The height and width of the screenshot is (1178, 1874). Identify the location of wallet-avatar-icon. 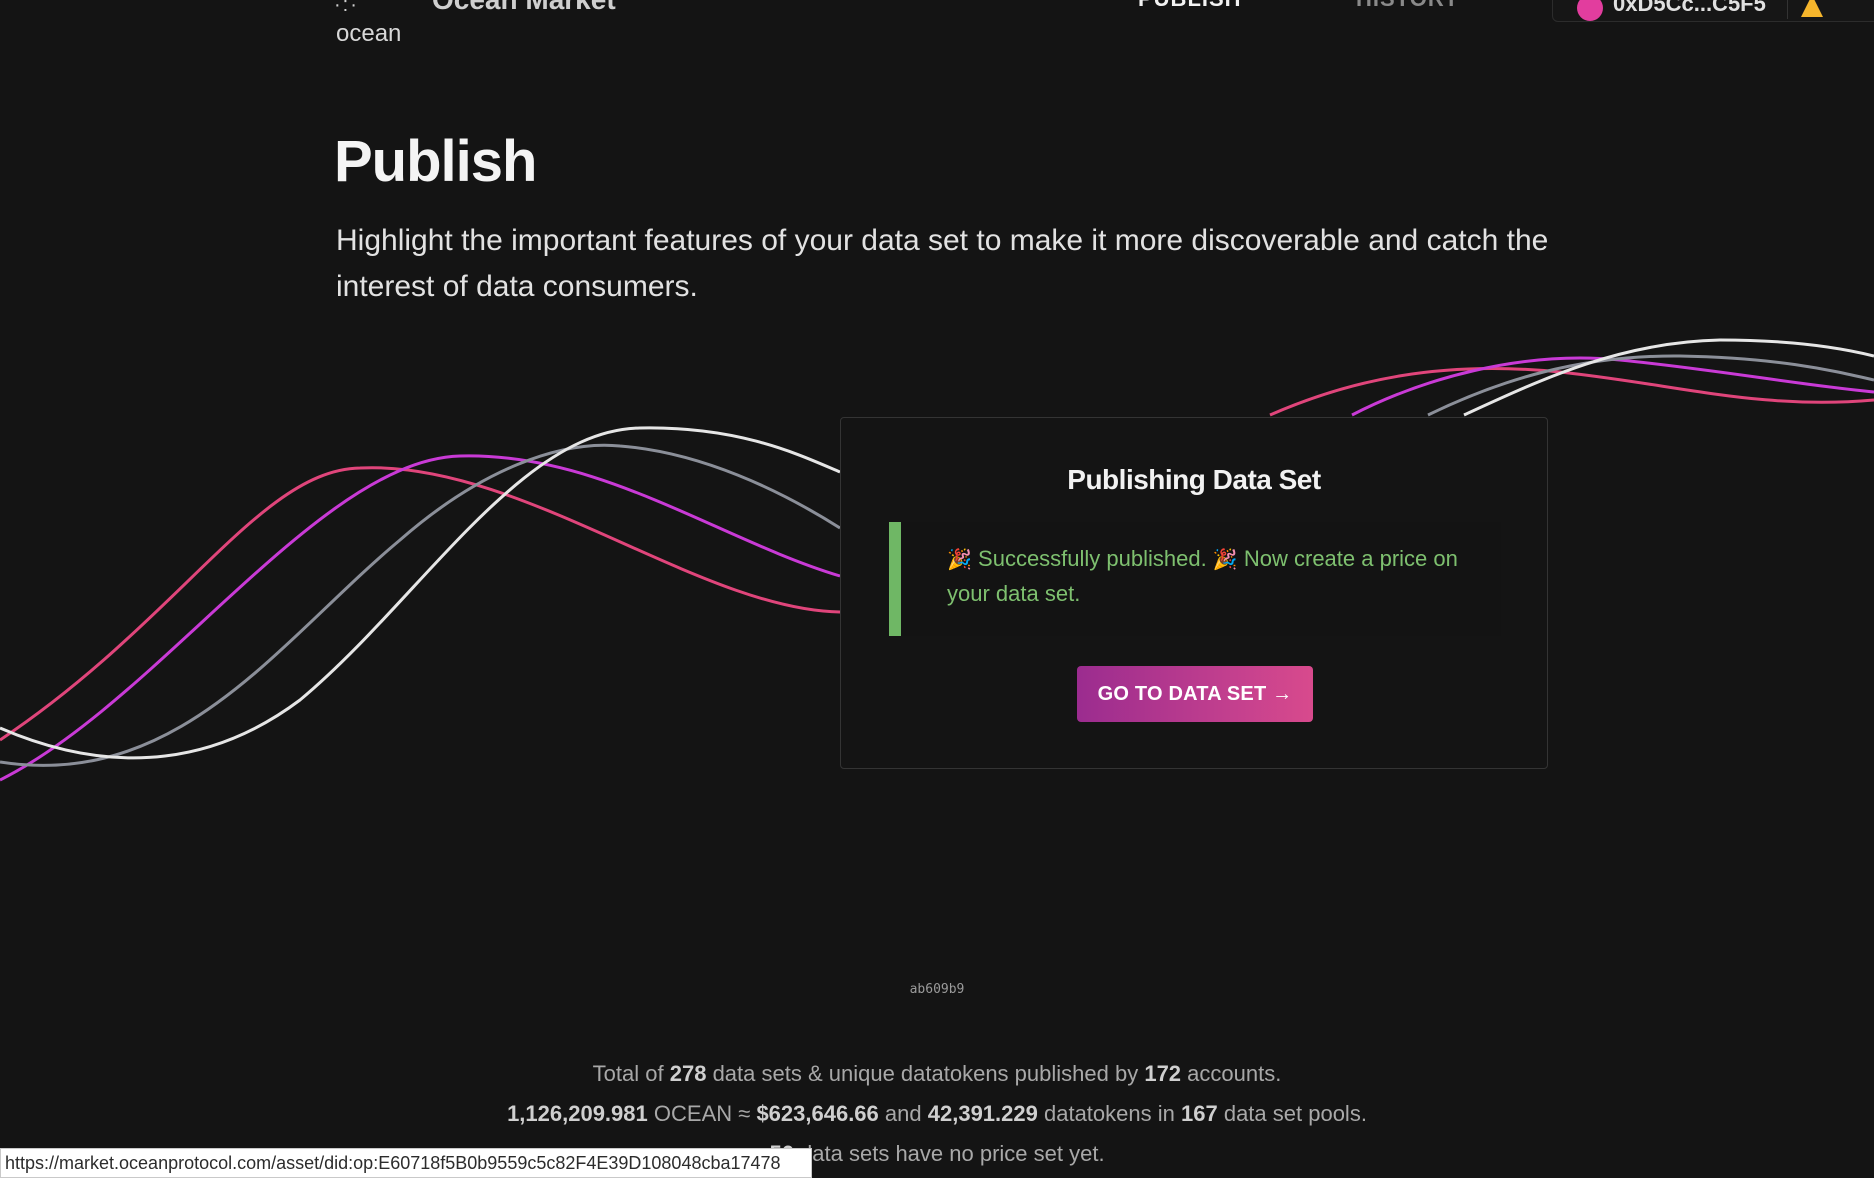
(1590, 10).